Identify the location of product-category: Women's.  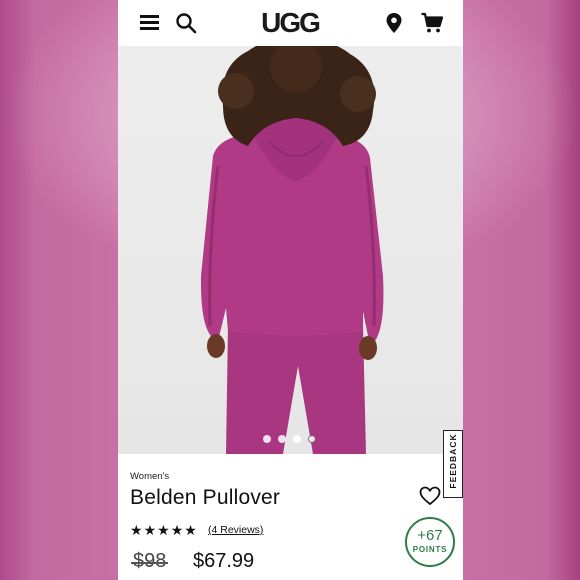
(150, 476).